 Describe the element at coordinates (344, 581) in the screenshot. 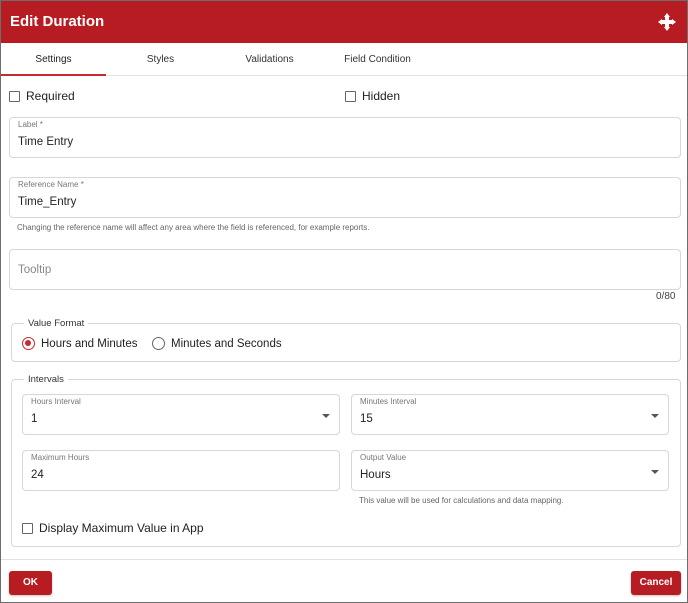

I see `dialog-footer: OK Cancel` at that location.